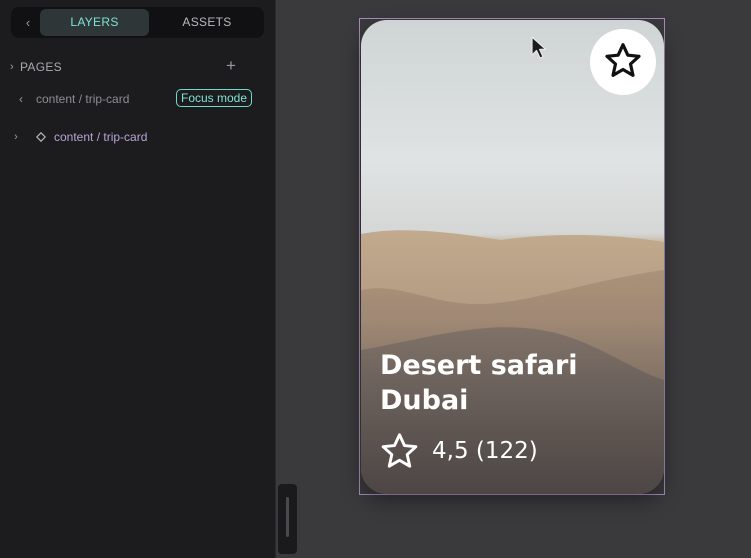  What do you see at coordinates (510, 383) in the screenshot?
I see `card-title: Desert safari Dubai` at bounding box center [510, 383].